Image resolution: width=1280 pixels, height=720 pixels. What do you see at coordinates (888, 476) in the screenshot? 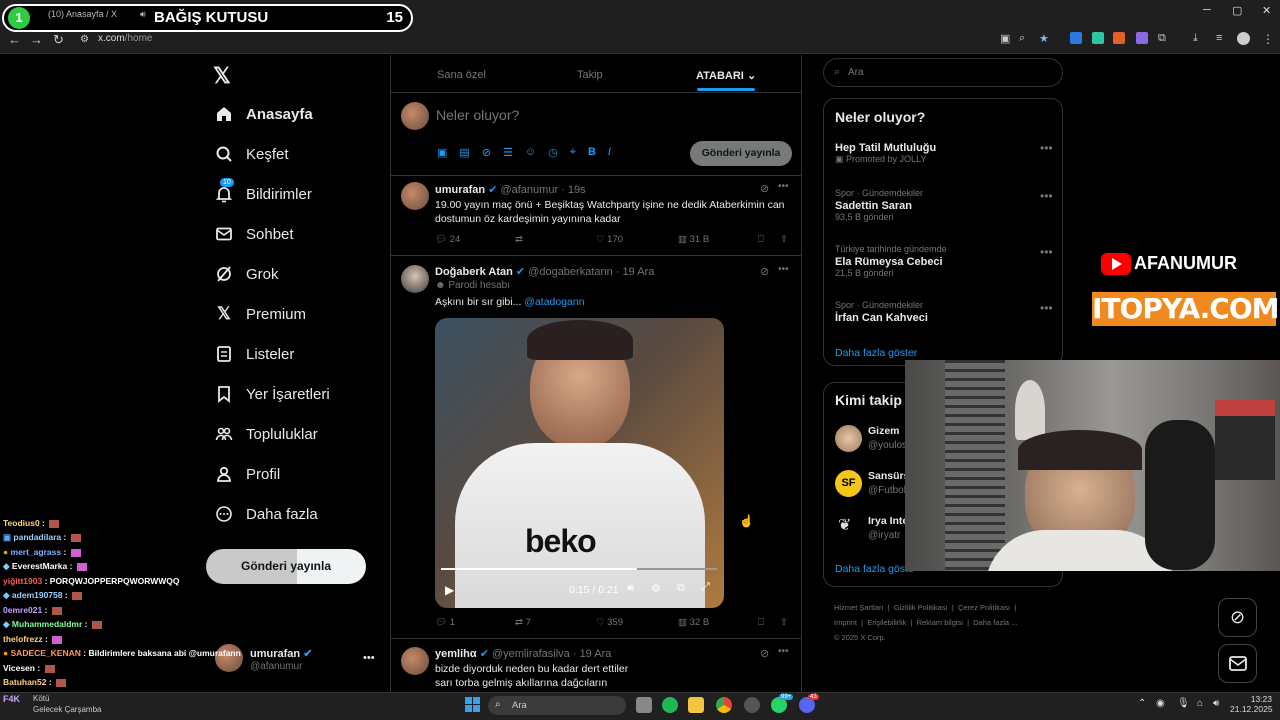
I see `follow-name: Sansürs` at bounding box center [888, 476].